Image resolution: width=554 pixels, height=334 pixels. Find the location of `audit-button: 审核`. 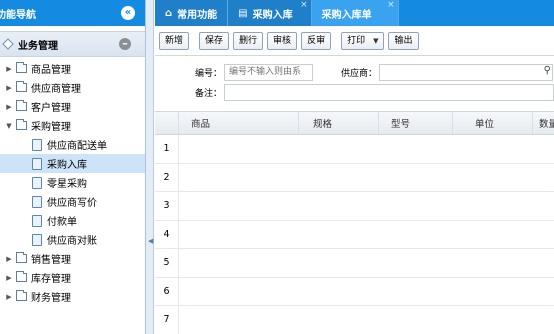

audit-button: 审核 is located at coordinates (282, 40).